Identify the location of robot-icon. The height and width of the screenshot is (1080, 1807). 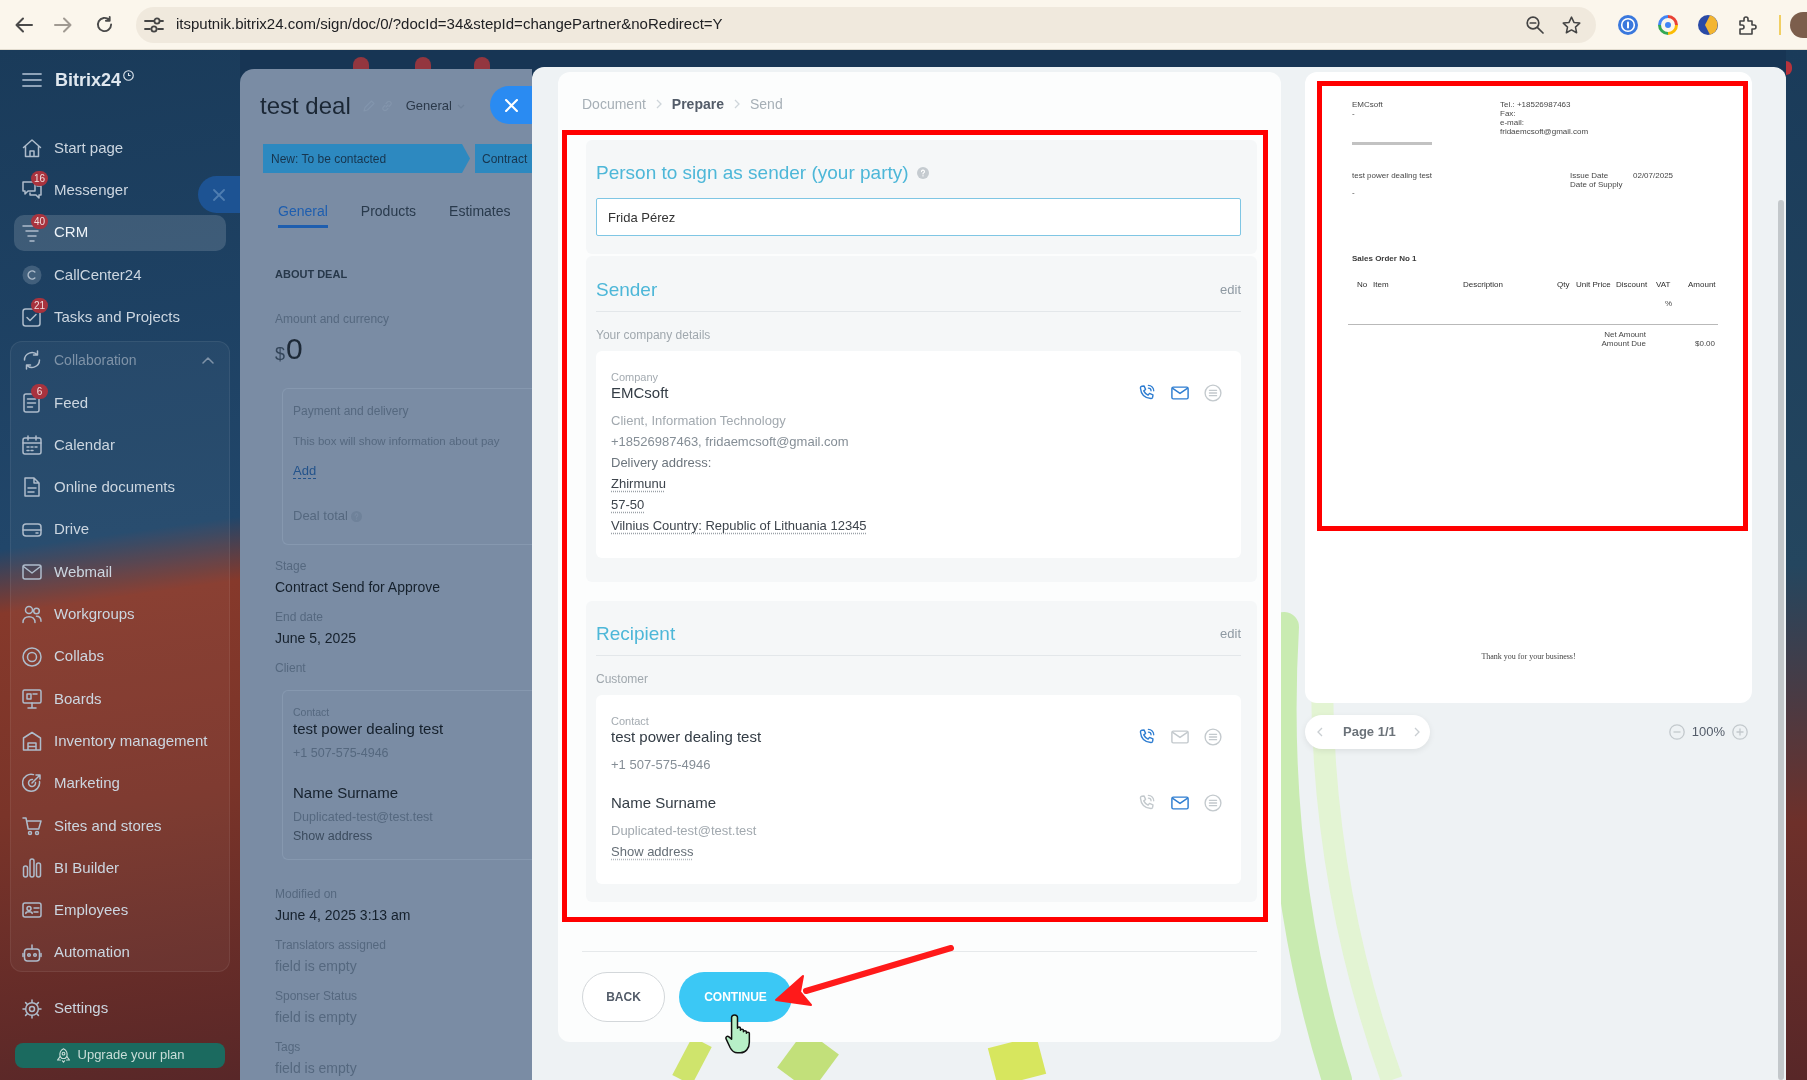
(32, 952).